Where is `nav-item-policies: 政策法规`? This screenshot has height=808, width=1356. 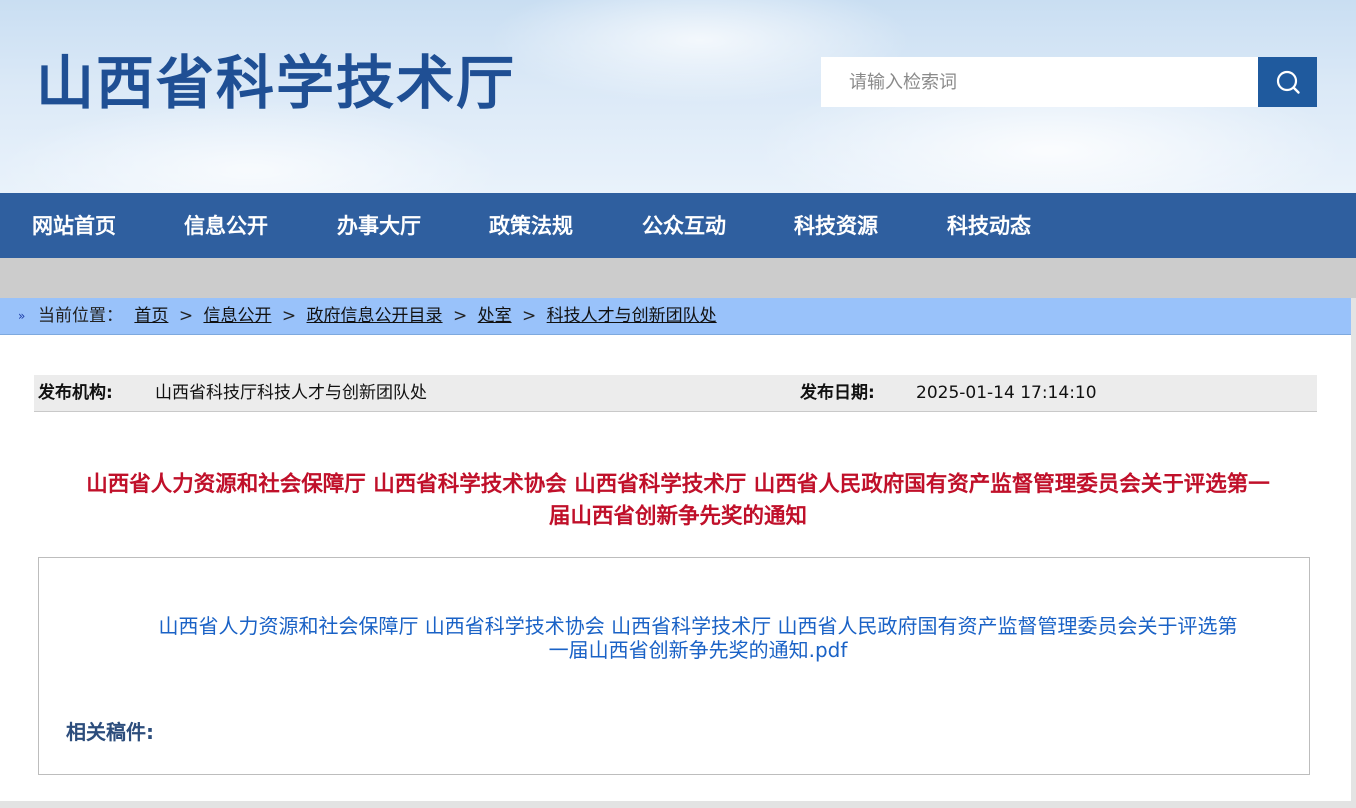
nav-item-policies: 政策法规 is located at coordinates (531, 225).